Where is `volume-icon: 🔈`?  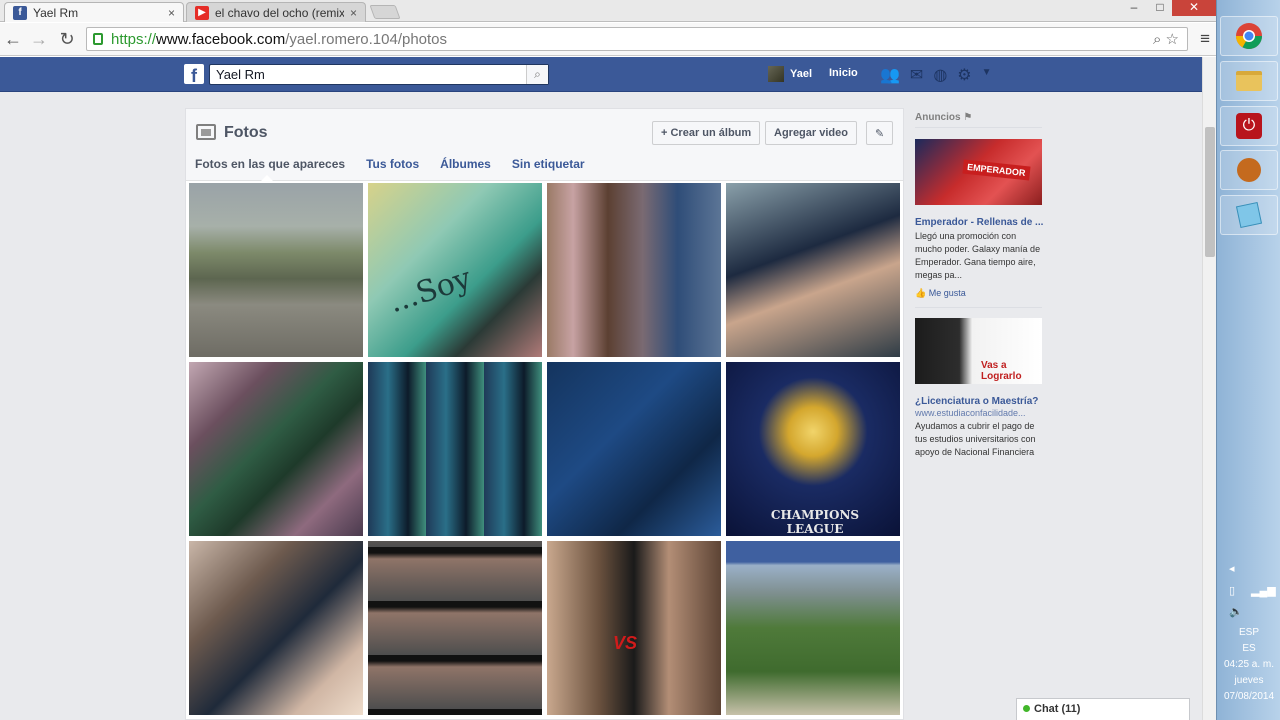
volume-icon: 🔈 is located at coordinates (1236, 611).